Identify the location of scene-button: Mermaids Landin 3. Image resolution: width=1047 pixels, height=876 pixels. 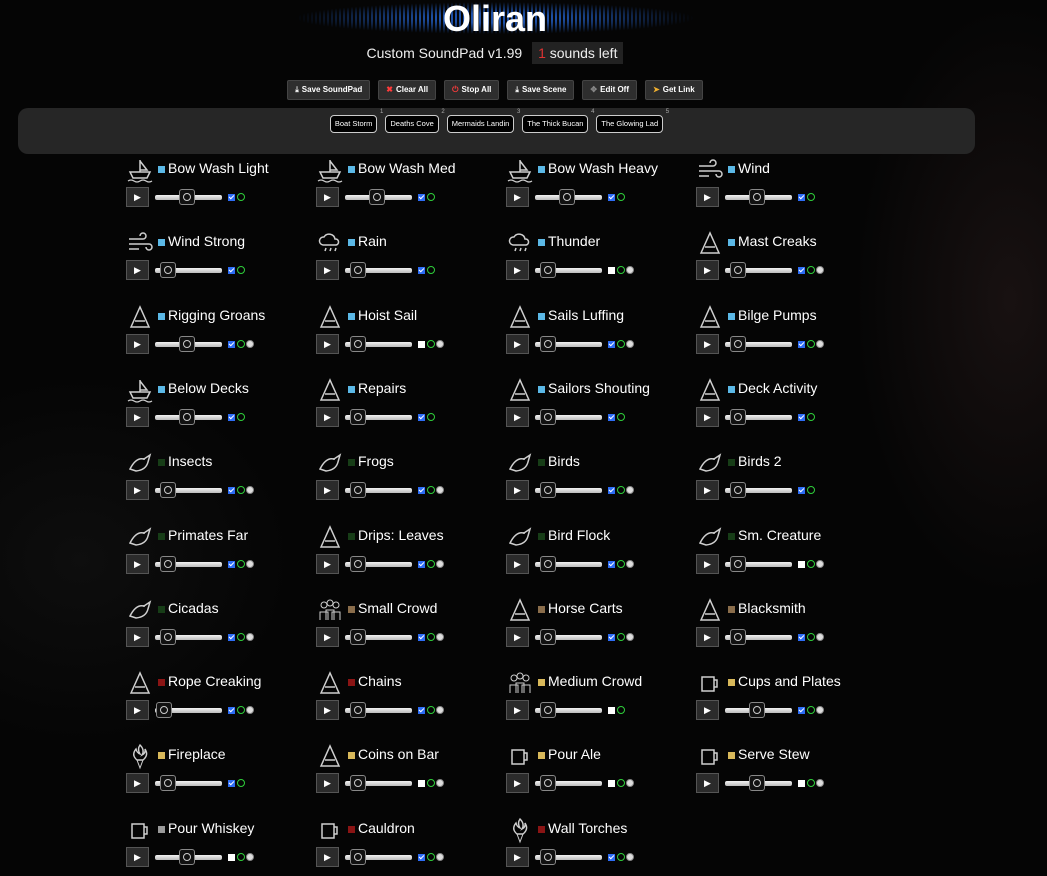
(483, 121).